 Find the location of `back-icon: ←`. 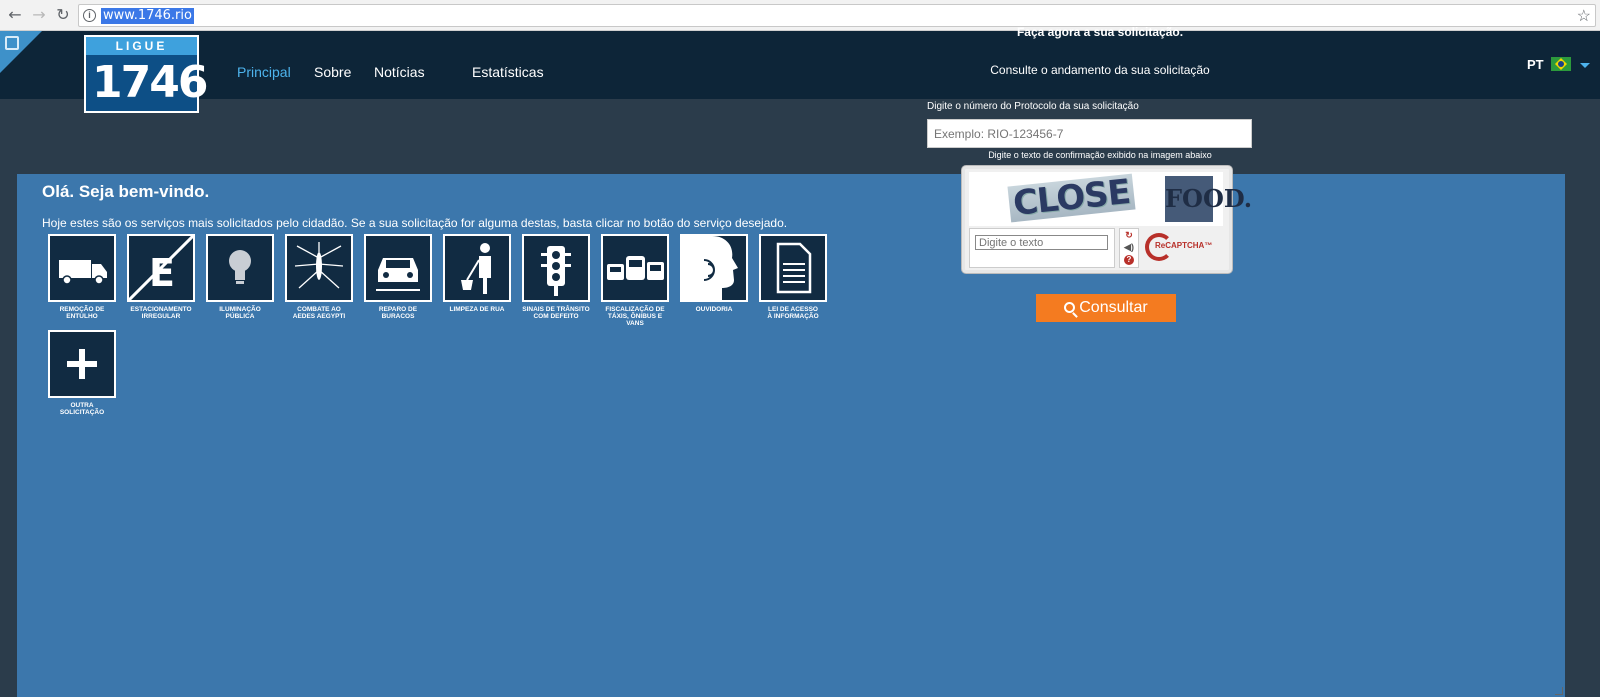

back-icon: ← is located at coordinates (15, 15).